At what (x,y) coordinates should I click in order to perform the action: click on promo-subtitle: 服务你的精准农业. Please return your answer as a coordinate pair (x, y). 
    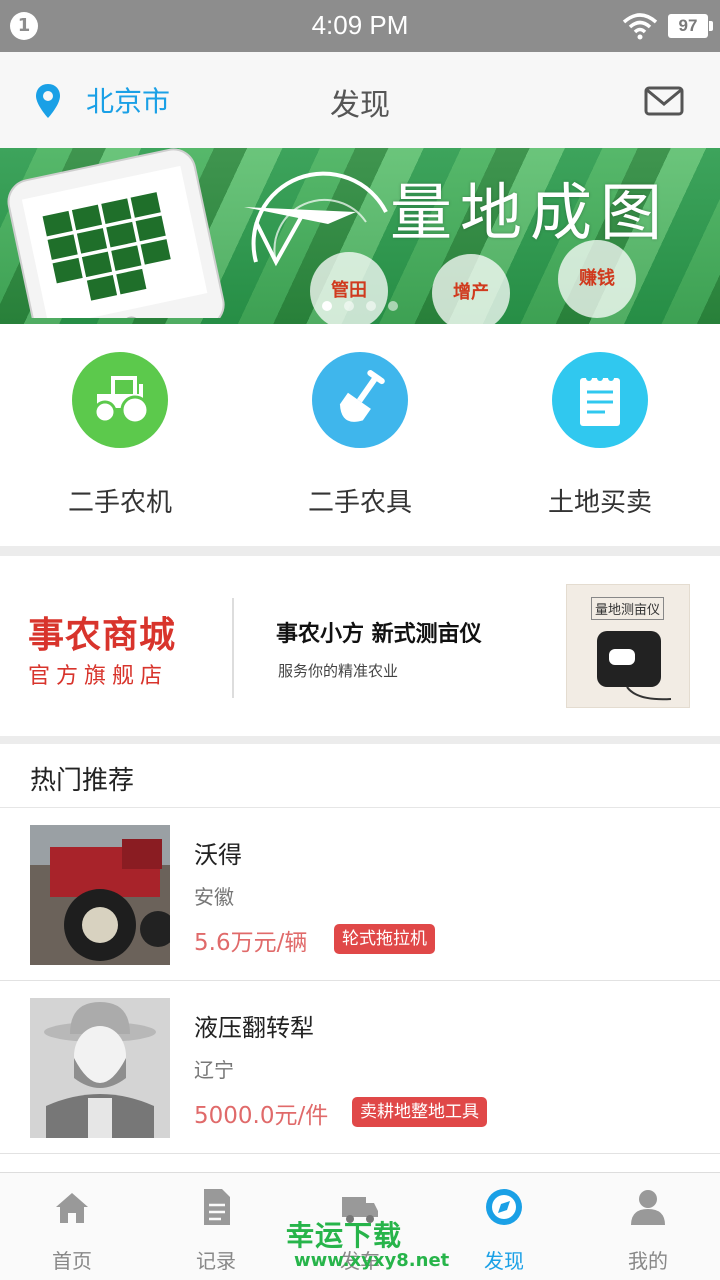
    Looking at the image, I should click on (338, 671).